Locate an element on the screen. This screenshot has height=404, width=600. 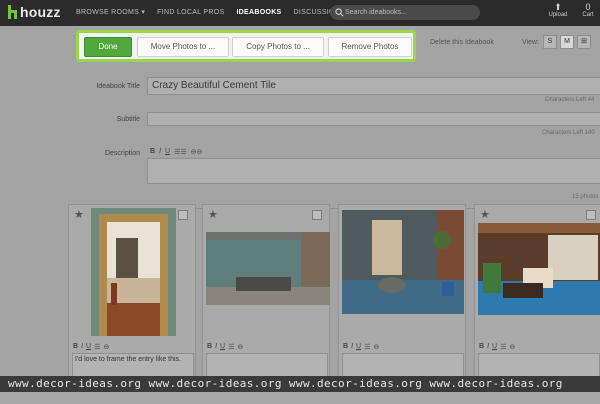
done-button: Done is located at coordinates (108, 47).